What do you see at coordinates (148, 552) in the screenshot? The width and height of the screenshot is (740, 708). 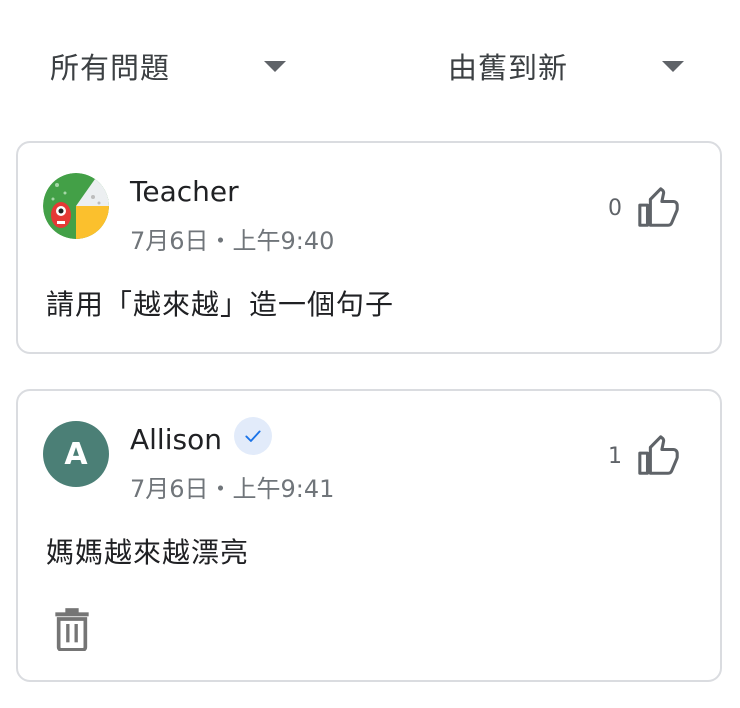 I see `post-text: 媽媽越來越漂亮` at bounding box center [148, 552].